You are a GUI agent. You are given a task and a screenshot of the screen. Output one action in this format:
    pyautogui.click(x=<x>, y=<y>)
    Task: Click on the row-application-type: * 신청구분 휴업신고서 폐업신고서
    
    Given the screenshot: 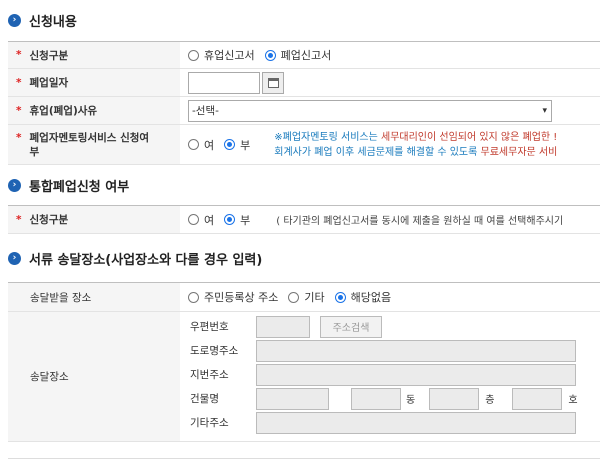 What is the action you would take?
    pyautogui.click(x=304, y=55)
    